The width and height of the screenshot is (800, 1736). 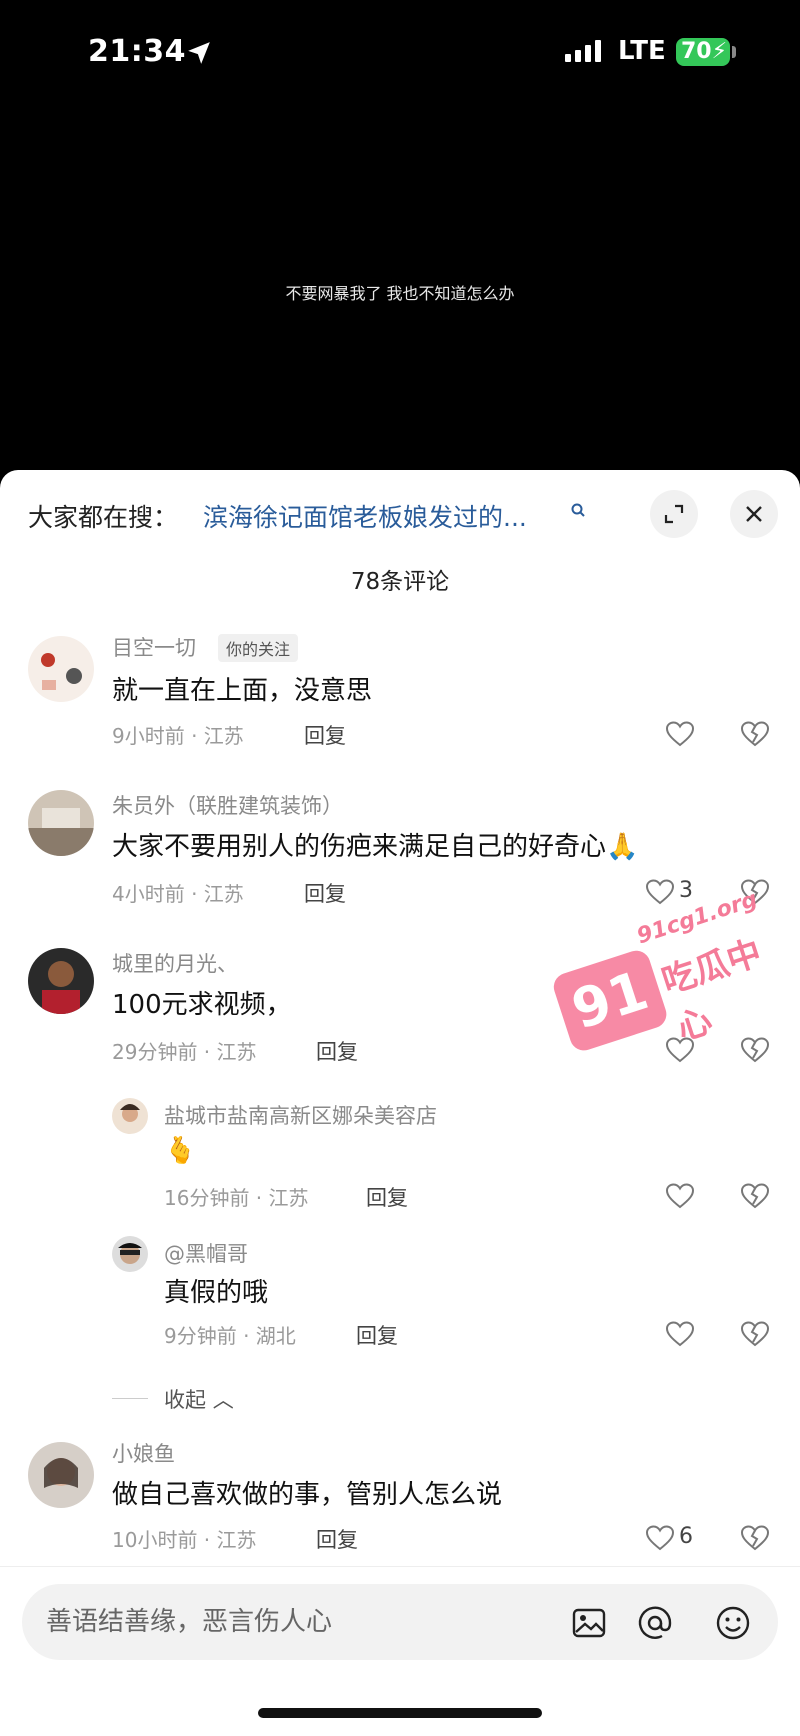 What do you see at coordinates (696, 51) in the screenshot?
I see `battery-level: 70` at bounding box center [696, 51].